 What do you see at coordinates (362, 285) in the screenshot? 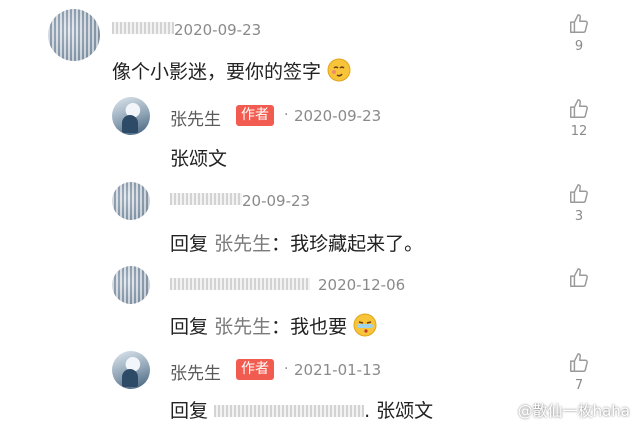
I see `comment-date: 2020-12-06` at bounding box center [362, 285].